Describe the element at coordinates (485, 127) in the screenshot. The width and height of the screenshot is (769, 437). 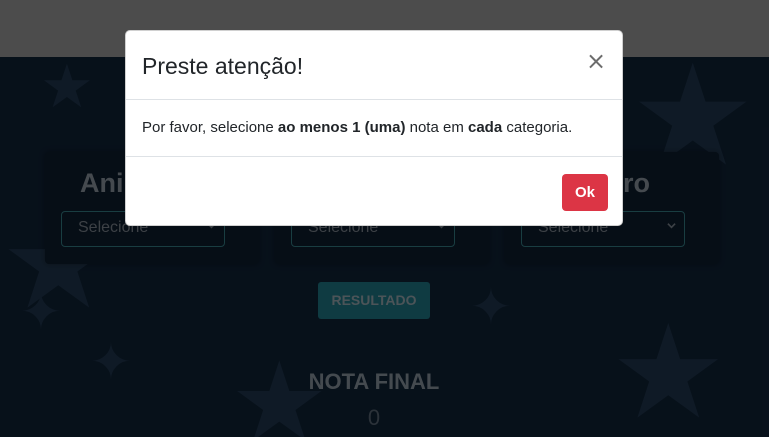
I see `message-emphasis: cada` at that location.